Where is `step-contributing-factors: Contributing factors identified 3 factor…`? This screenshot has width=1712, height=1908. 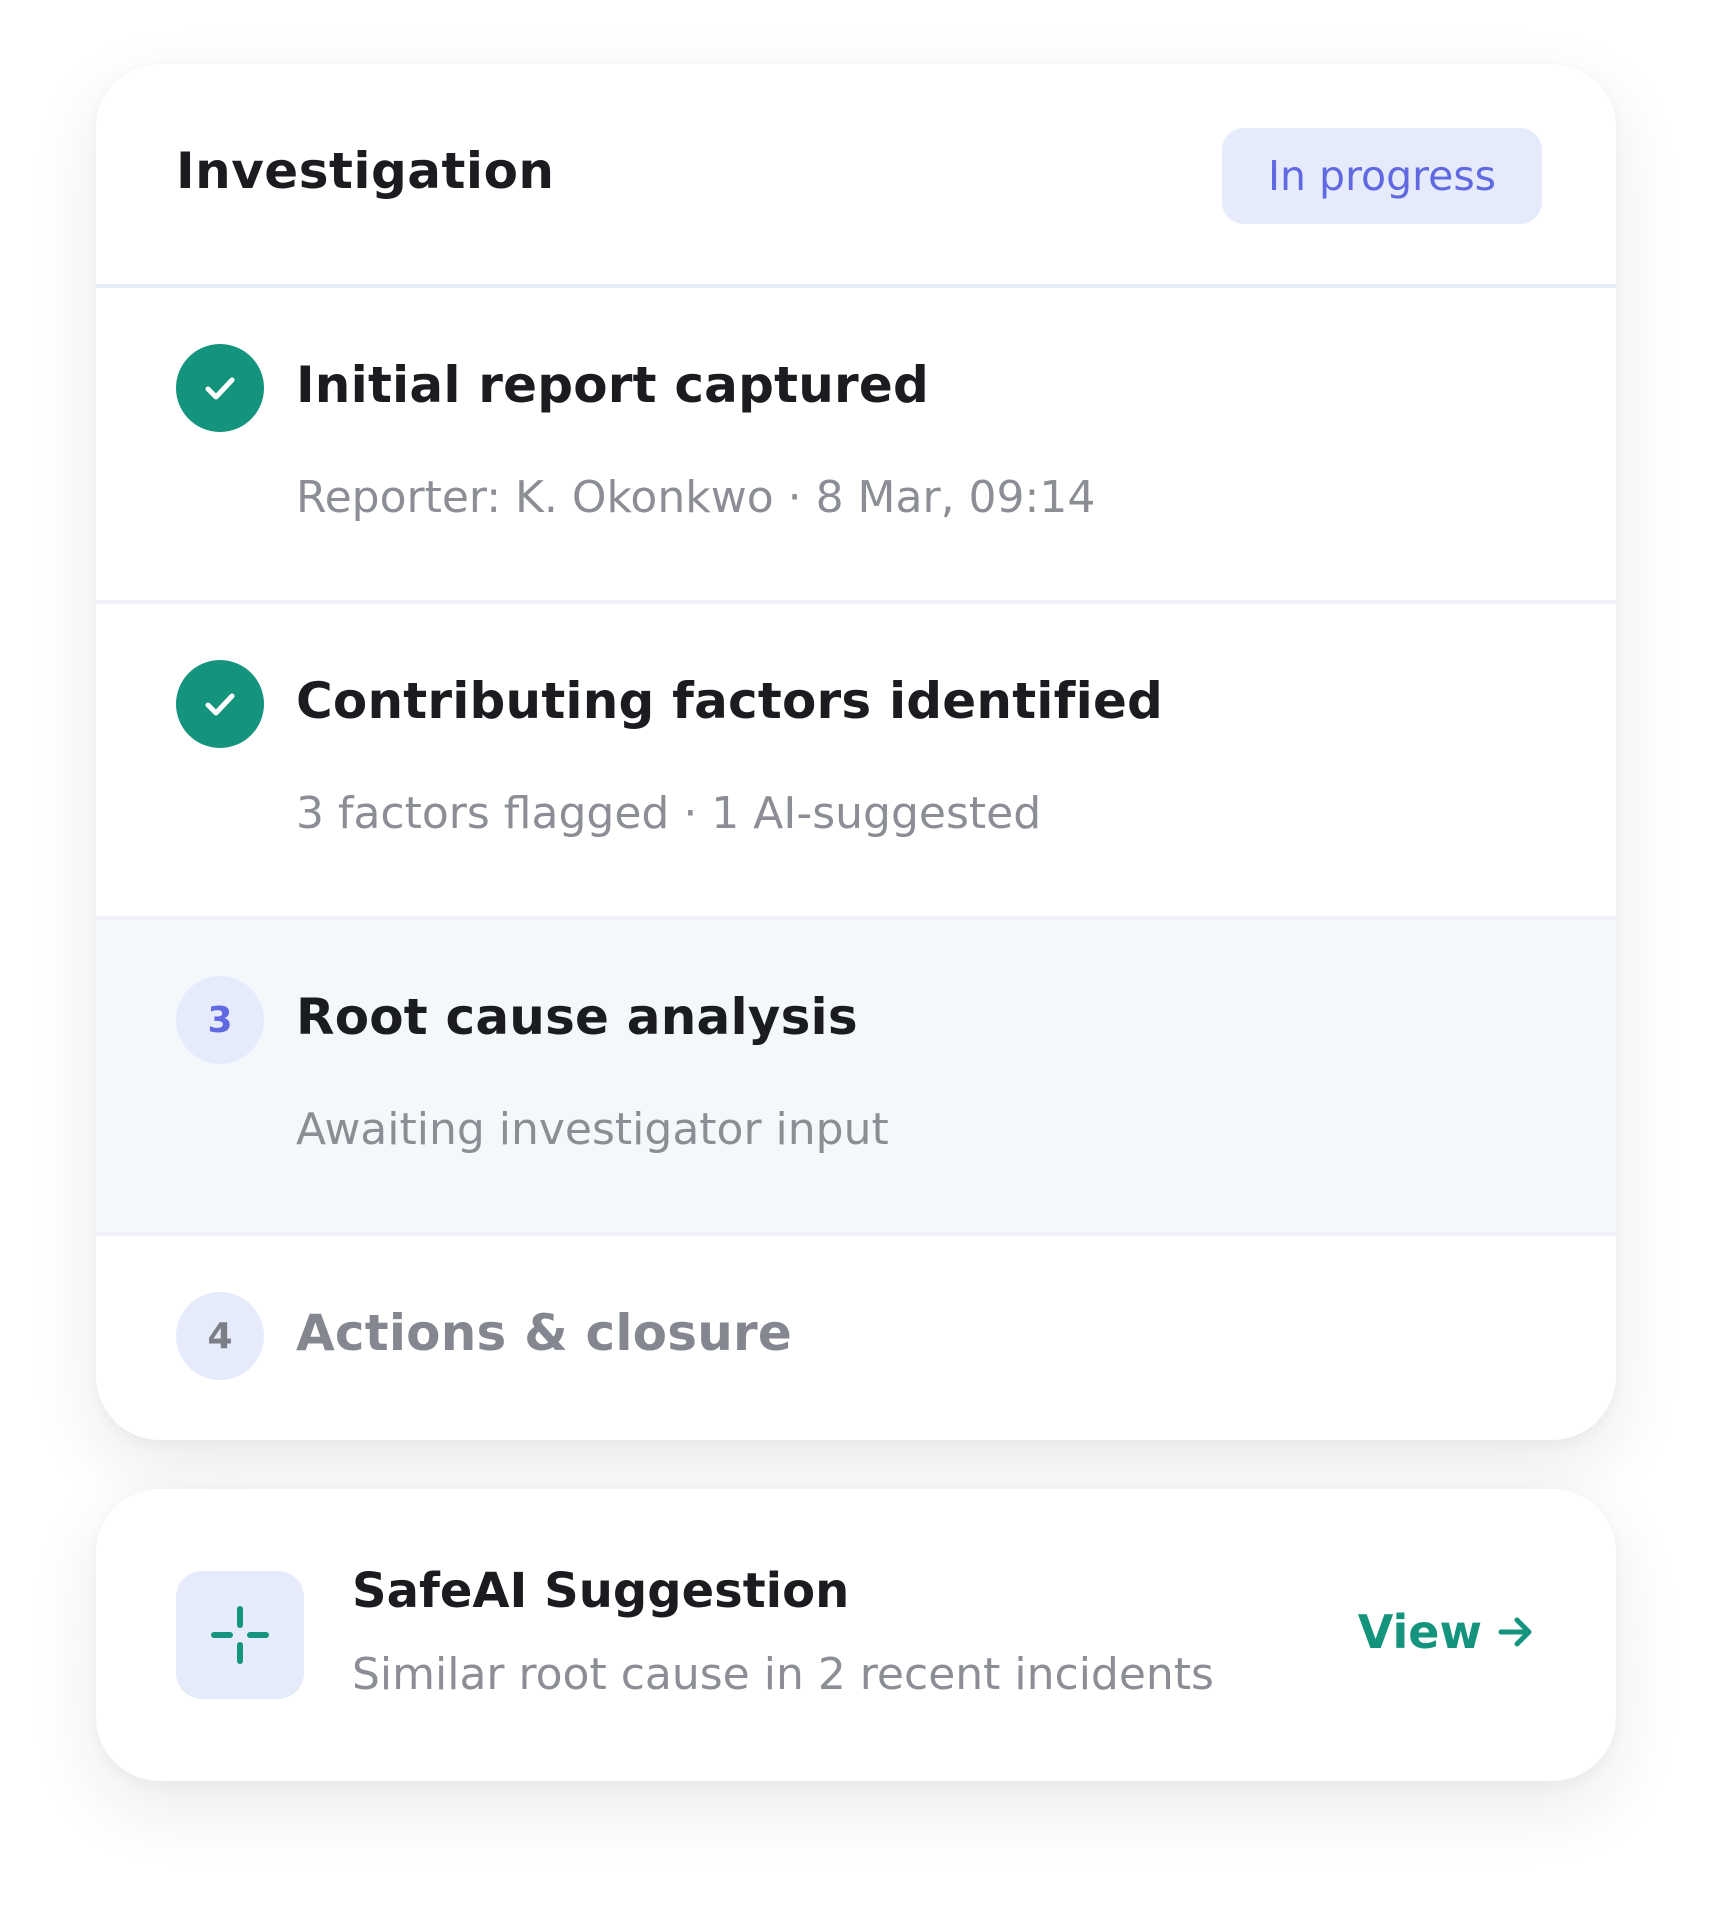
step-contributing-factors: Contributing factors identified 3 factor… is located at coordinates (856, 762).